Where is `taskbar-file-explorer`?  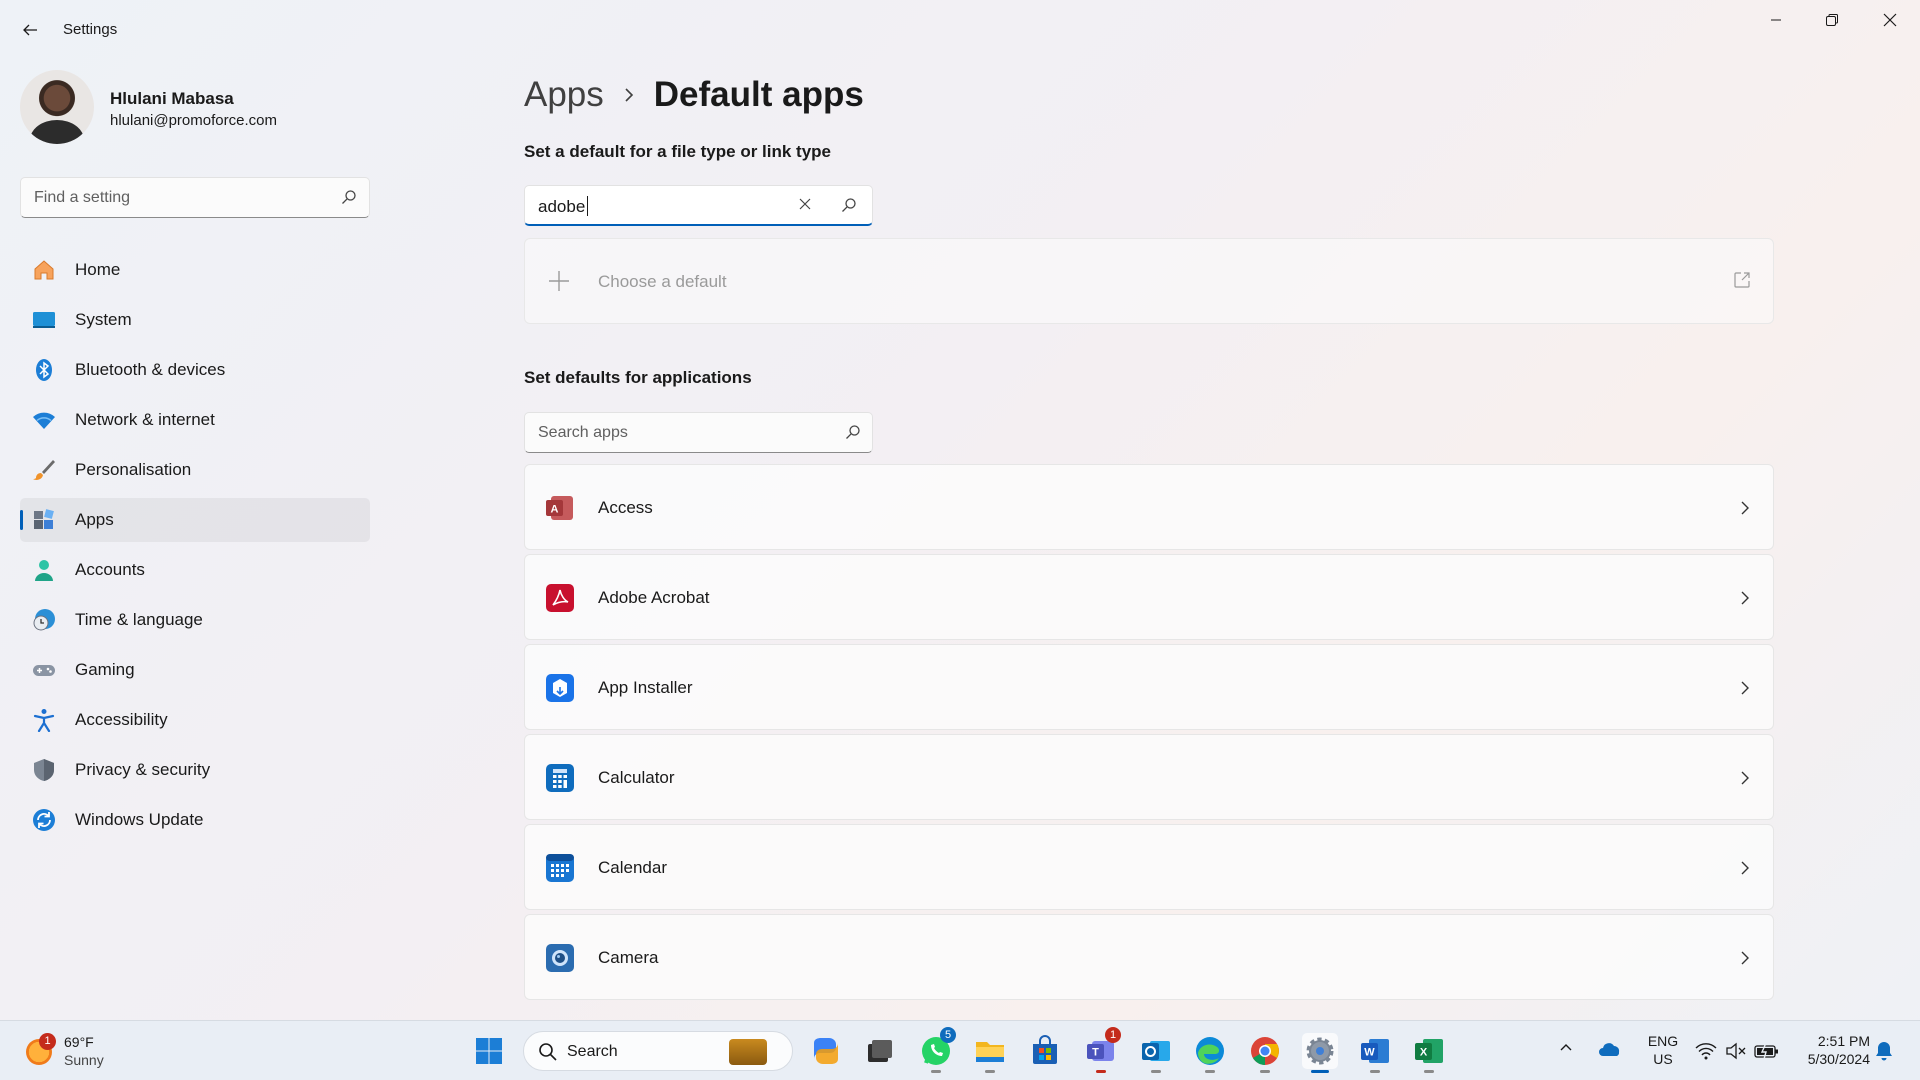 taskbar-file-explorer is located at coordinates (990, 1053).